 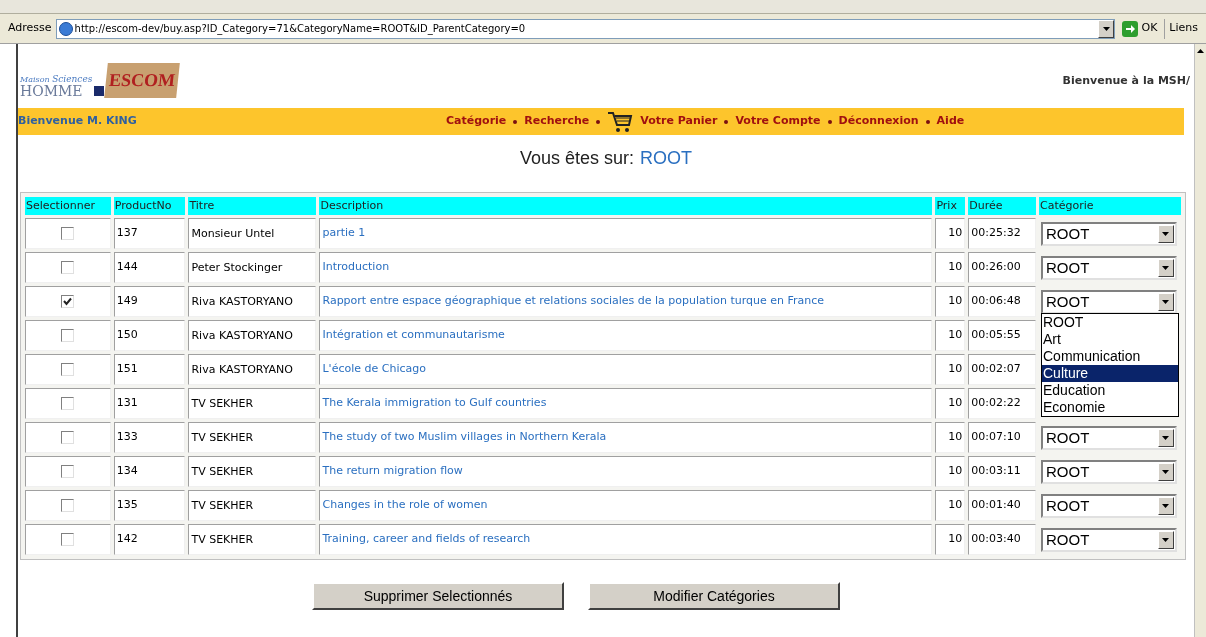 I want to click on column-header: ProductNo, so click(x=149, y=206).